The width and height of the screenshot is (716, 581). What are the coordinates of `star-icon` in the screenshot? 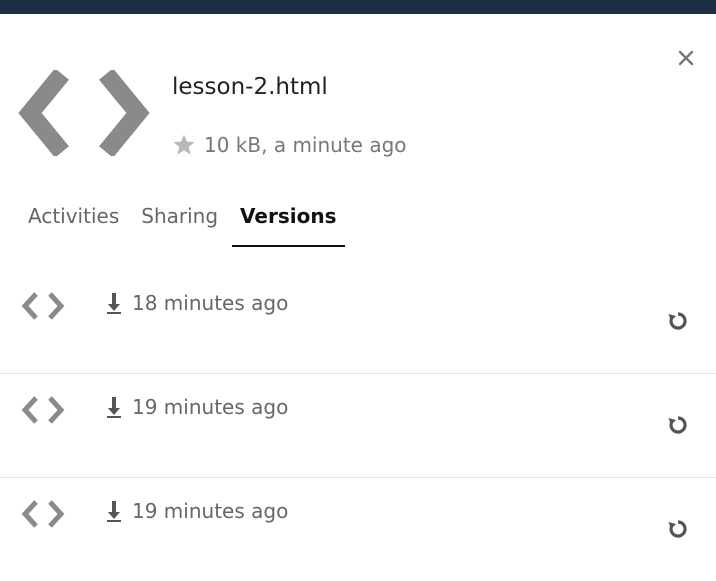 It's located at (184, 145).